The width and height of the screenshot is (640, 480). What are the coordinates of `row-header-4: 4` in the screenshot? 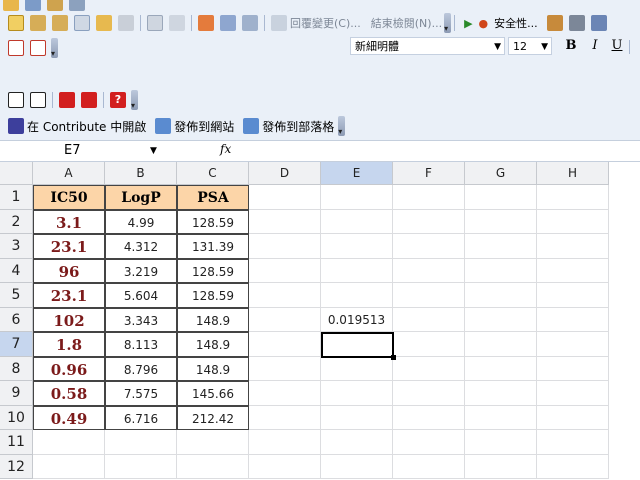 It's located at (16, 270).